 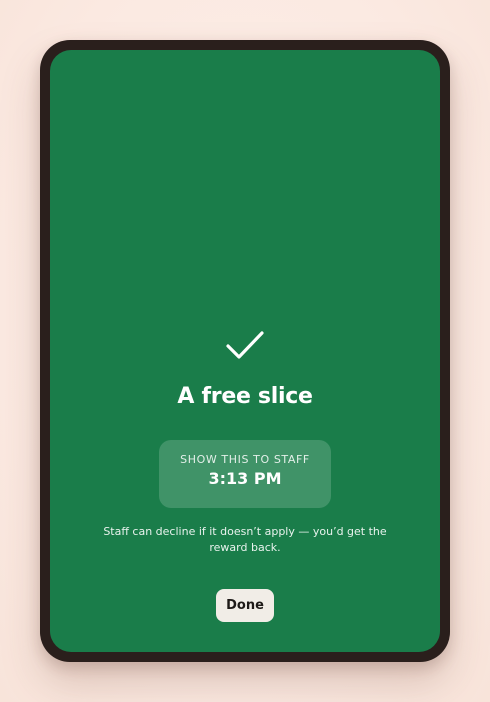 I want to click on checkmark-icon, so click(x=245, y=345).